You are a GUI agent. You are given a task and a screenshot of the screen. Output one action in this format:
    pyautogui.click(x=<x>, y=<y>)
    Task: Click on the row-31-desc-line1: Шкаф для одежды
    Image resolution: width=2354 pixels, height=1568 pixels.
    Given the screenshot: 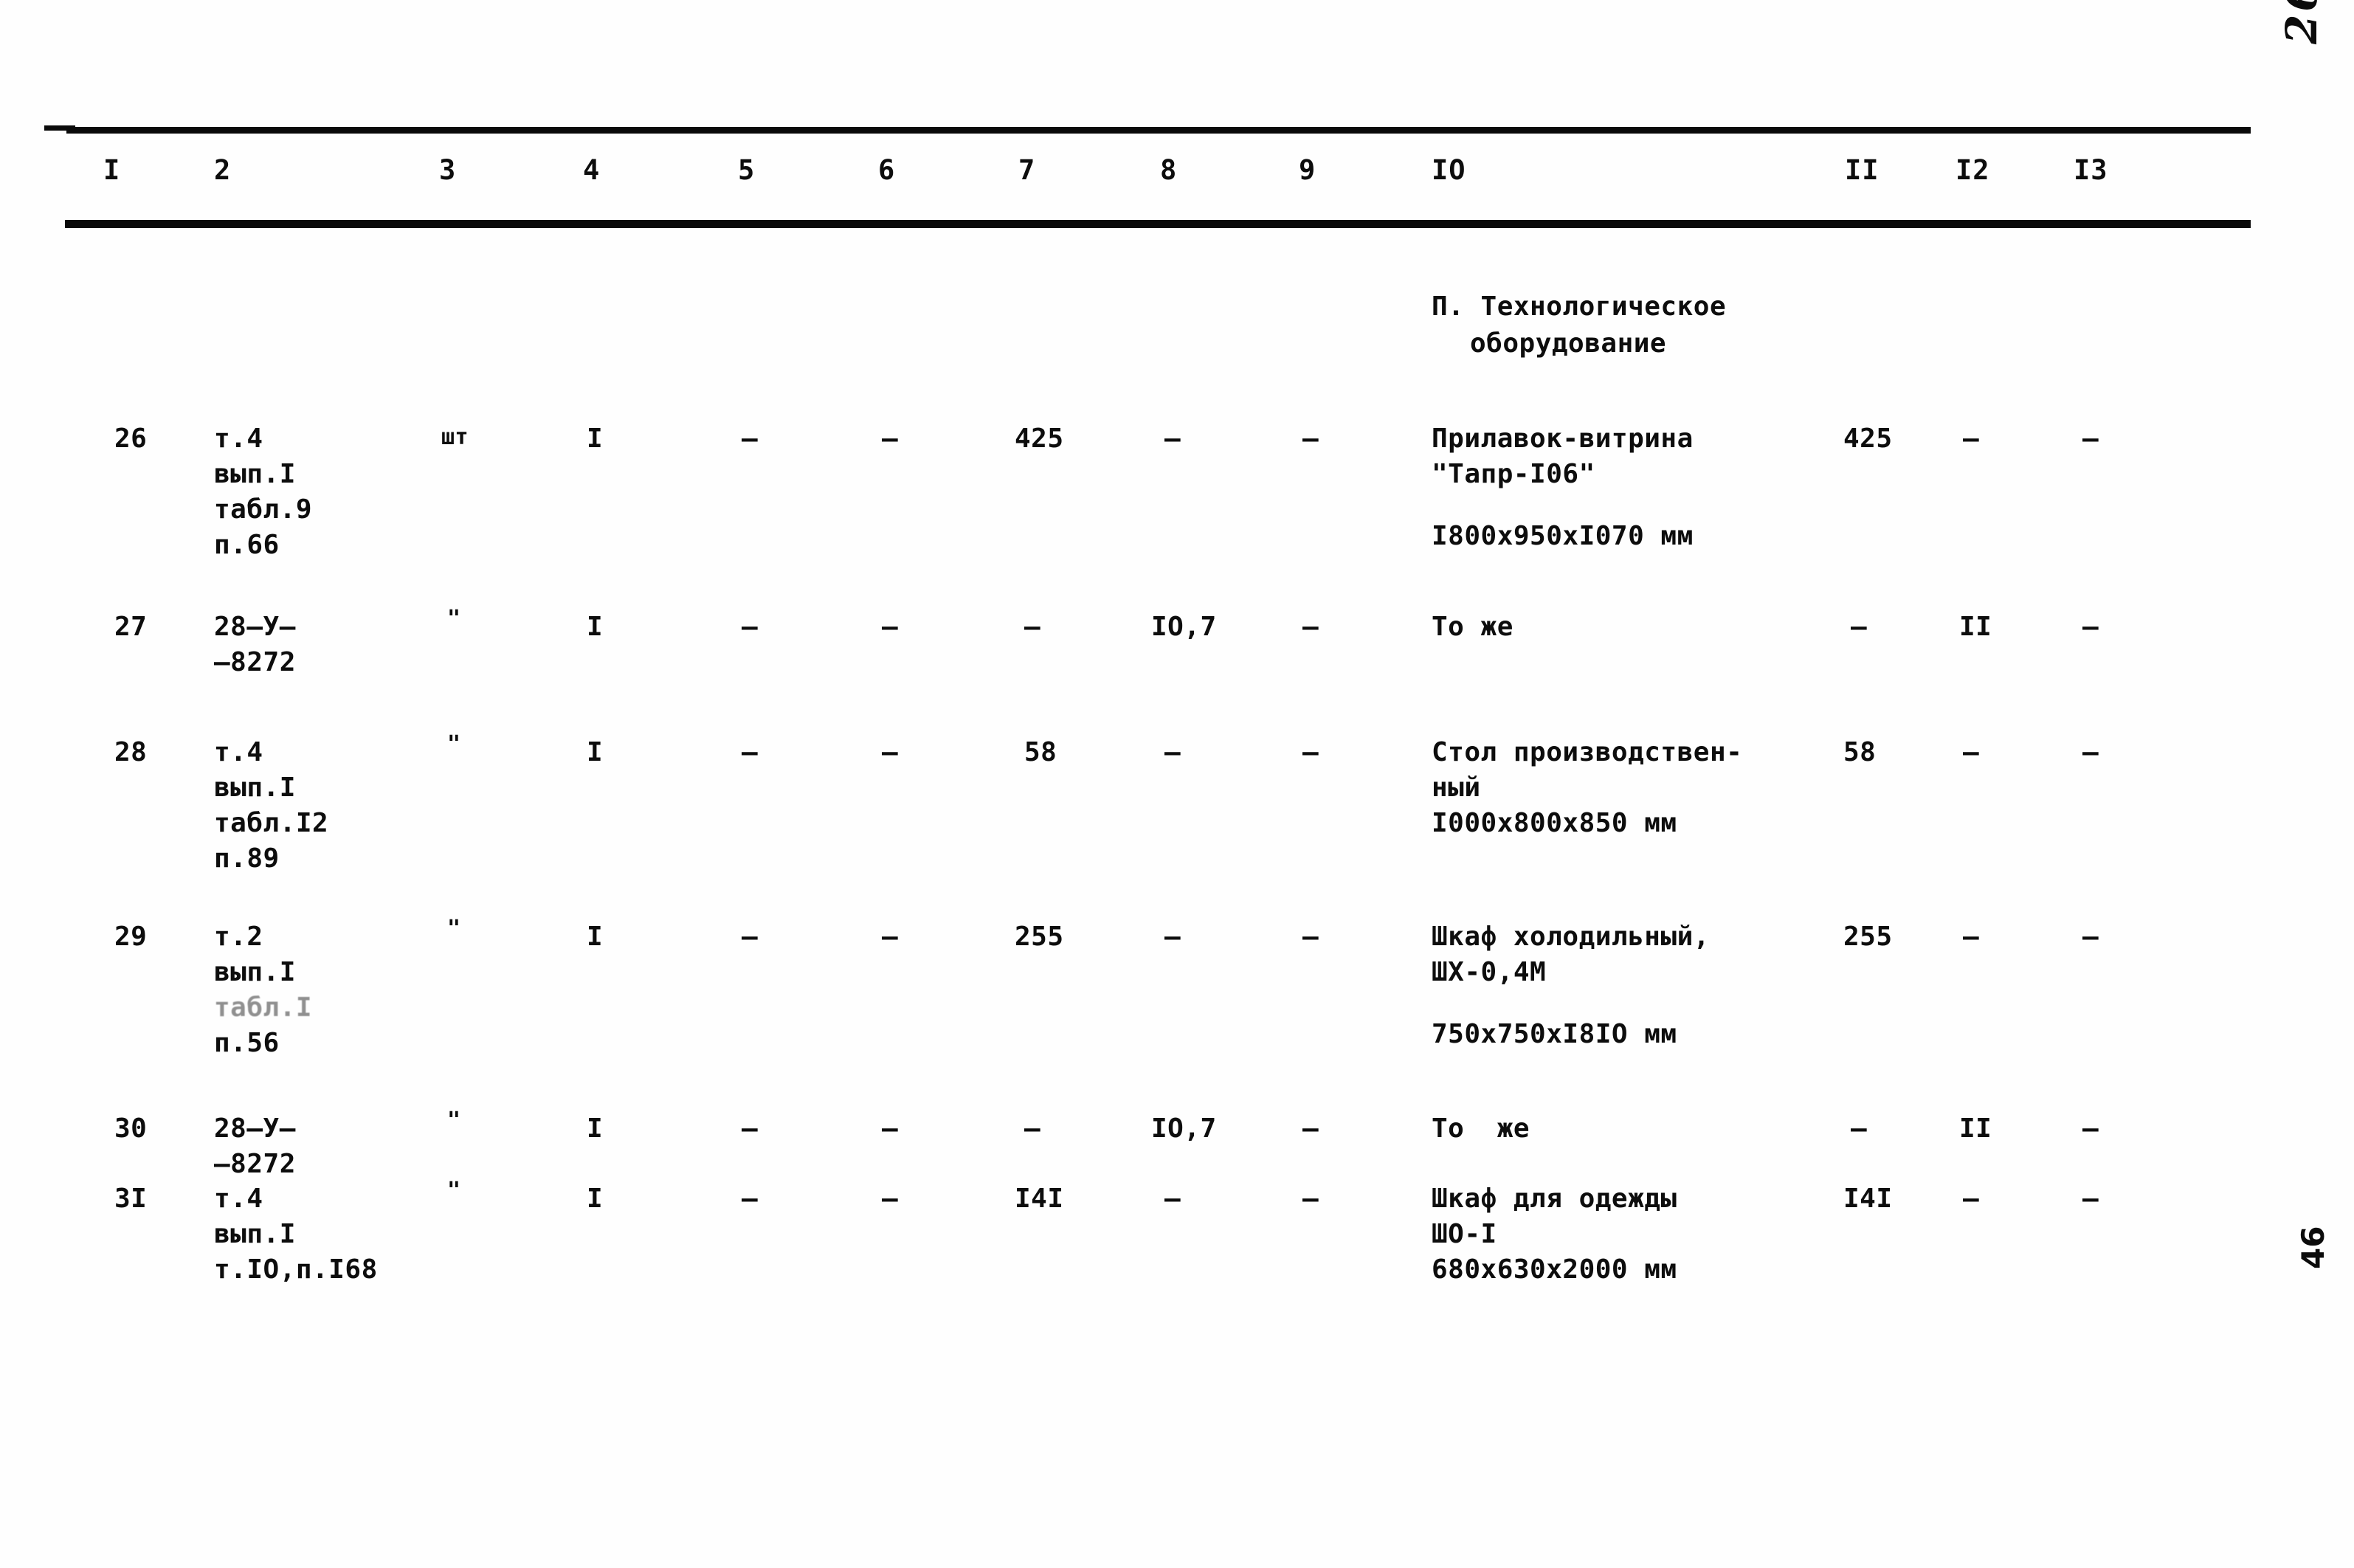 What is the action you would take?
    pyautogui.click(x=1554, y=1199)
    